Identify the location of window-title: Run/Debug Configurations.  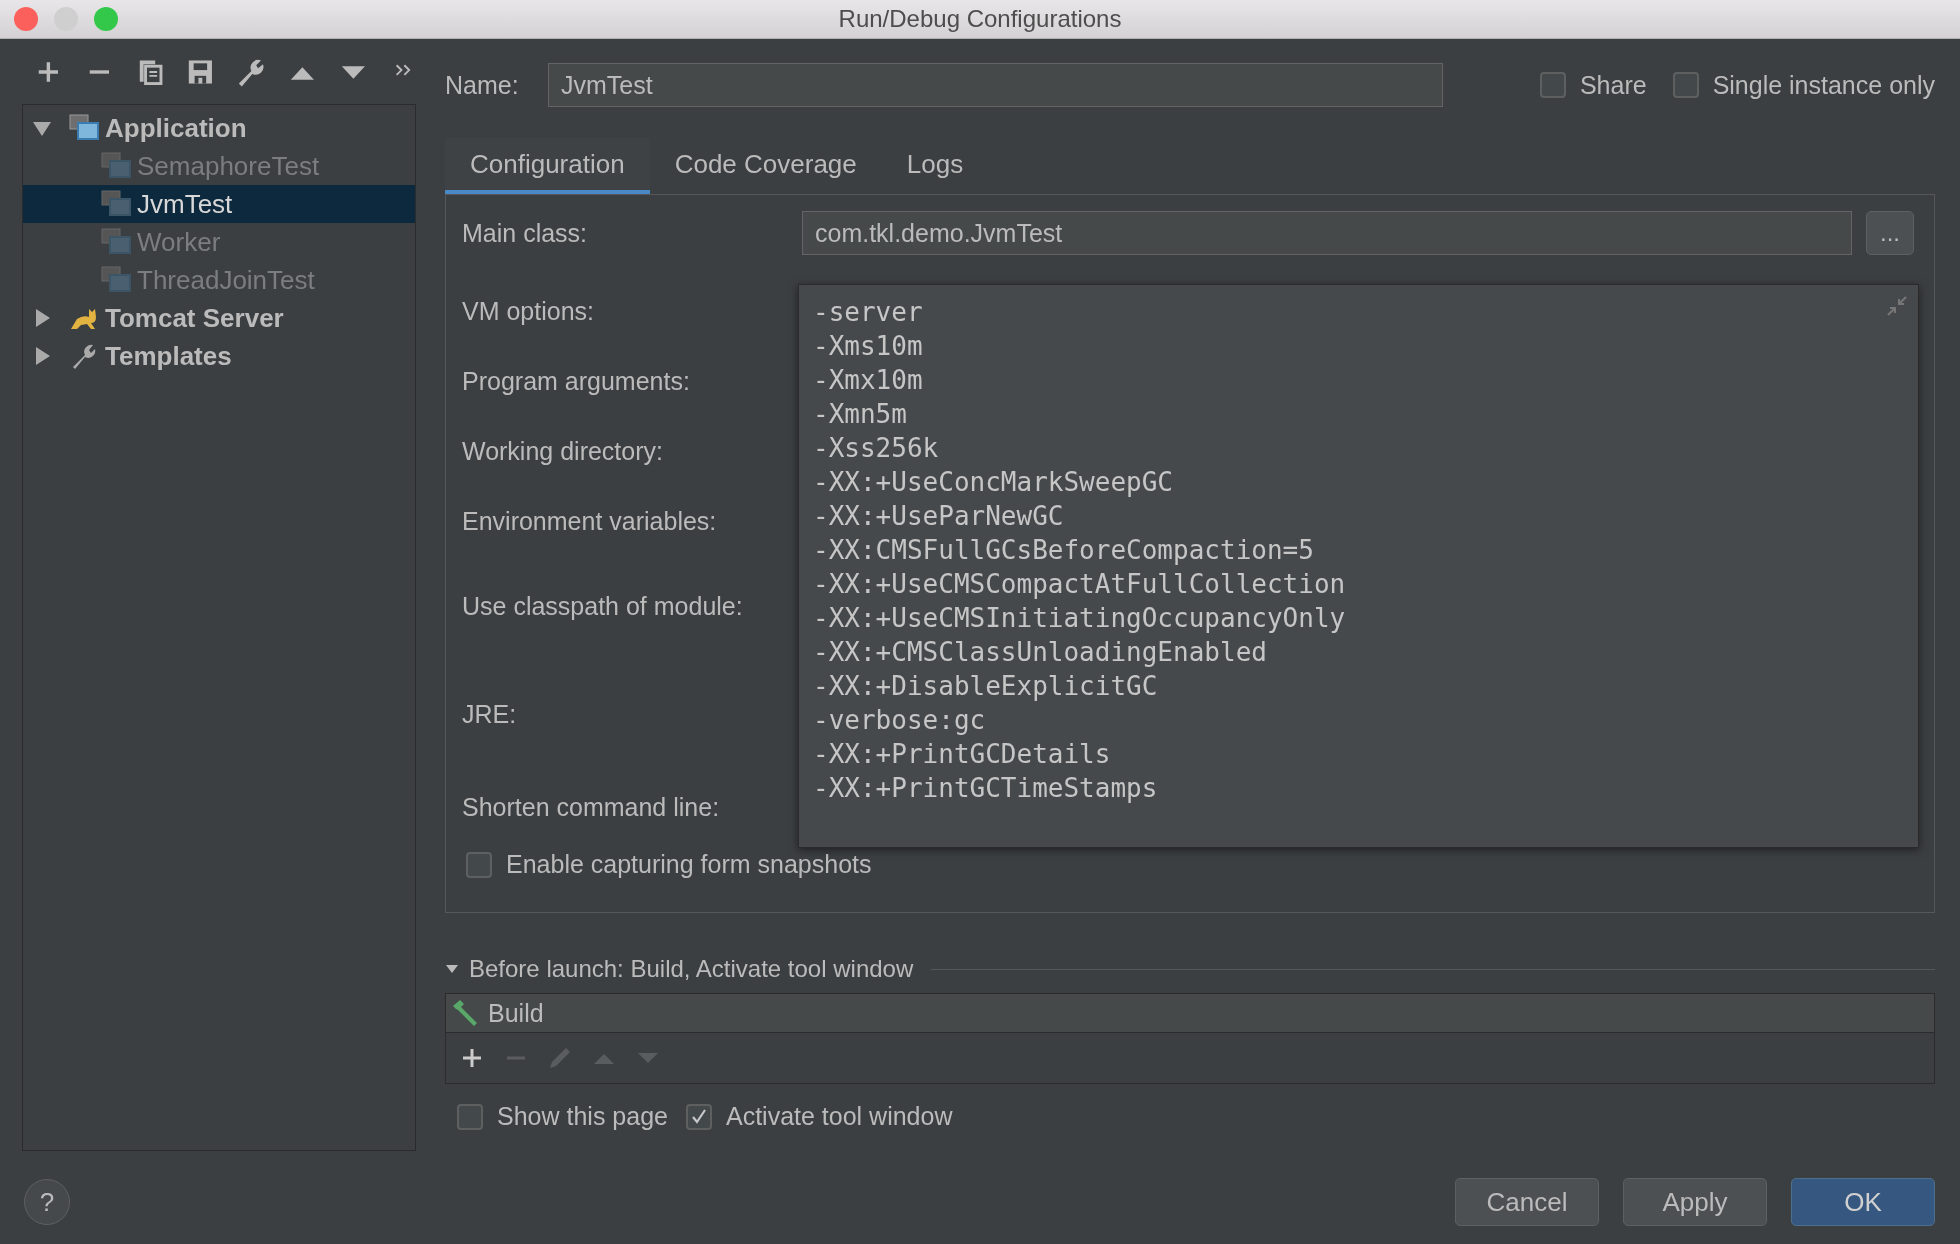
(980, 18).